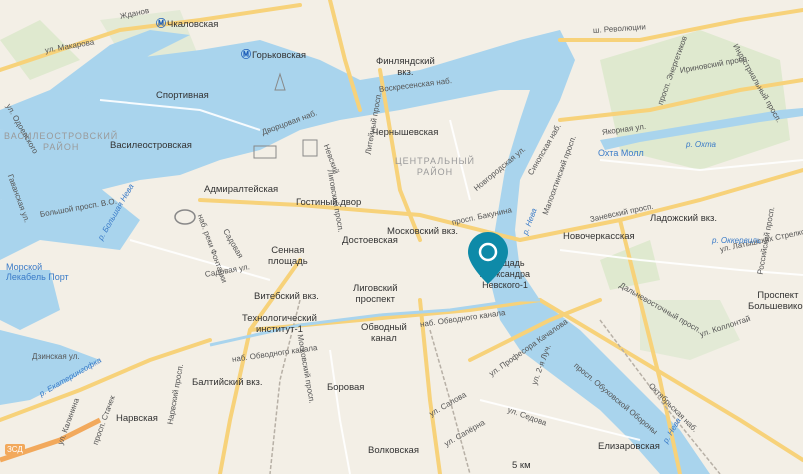 The height and width of the screenshot is (474, 803). I want to click on distance-label: 5 км, so click(521, 465).